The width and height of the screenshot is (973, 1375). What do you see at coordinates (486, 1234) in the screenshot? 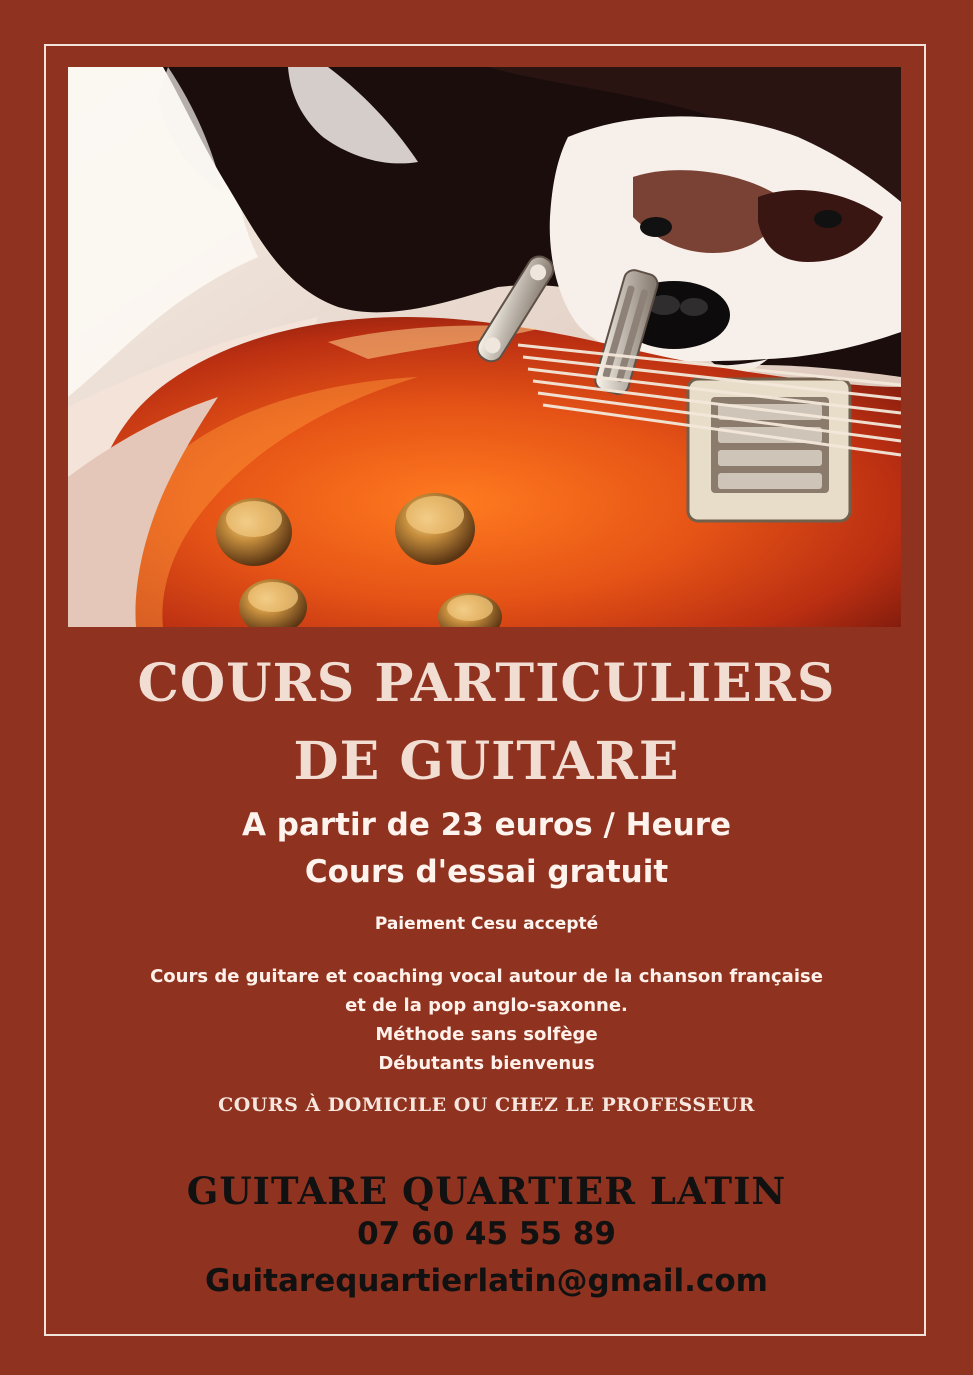
I see `phone-number: 07 60 45 55 89` at bounding box center [486, 1234].